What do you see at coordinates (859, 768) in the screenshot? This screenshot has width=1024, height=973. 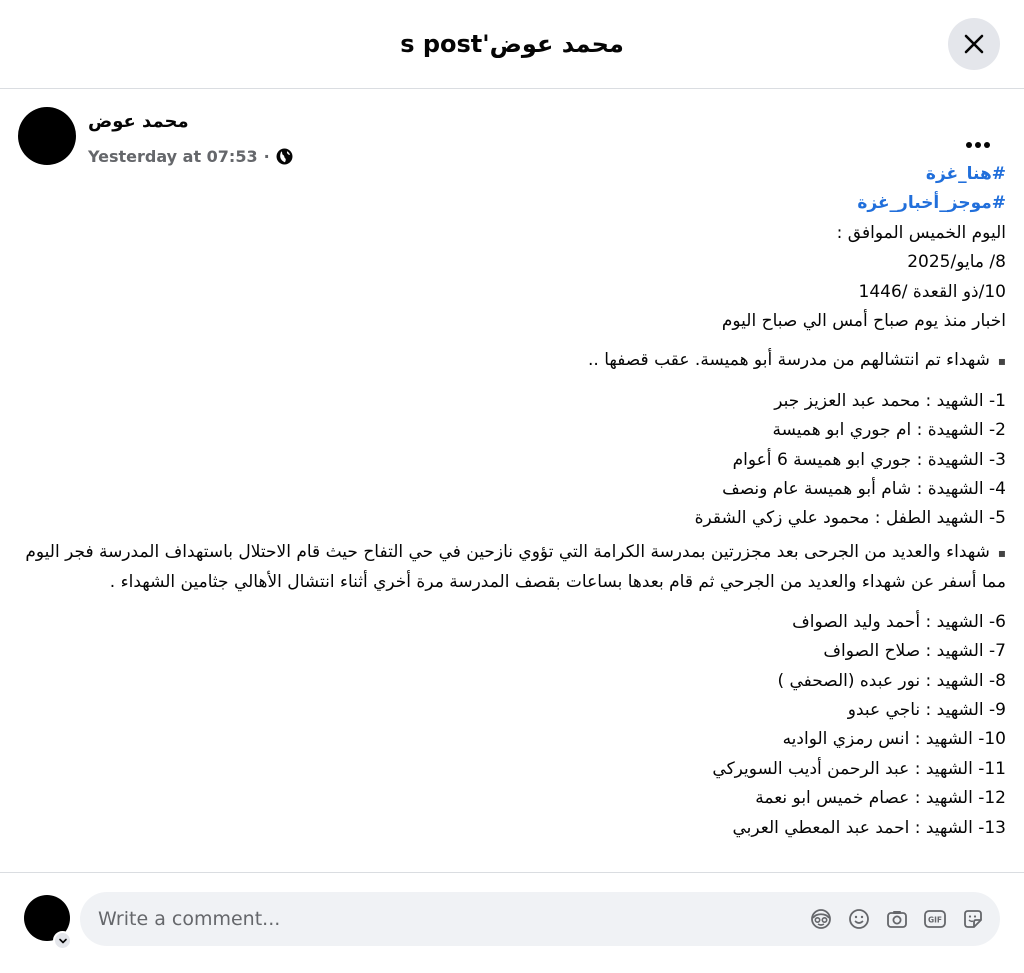 I see `list-item: 11- الشهيد : عبد الرحمن أديب السويركي` at bounding box center [859, 768].